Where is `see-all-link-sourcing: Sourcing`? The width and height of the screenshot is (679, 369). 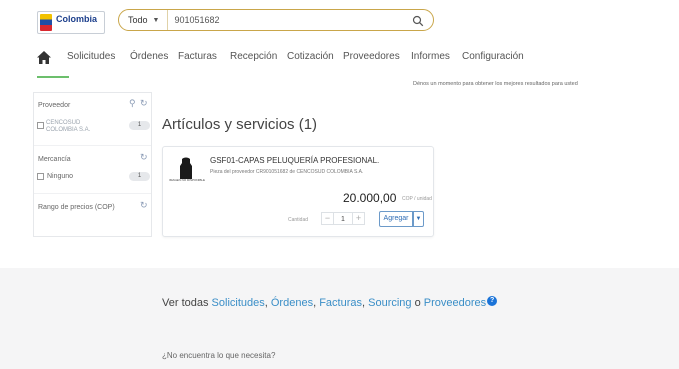
see-all-link-sourcing: Sourcing is located at coordinates (389, 303).